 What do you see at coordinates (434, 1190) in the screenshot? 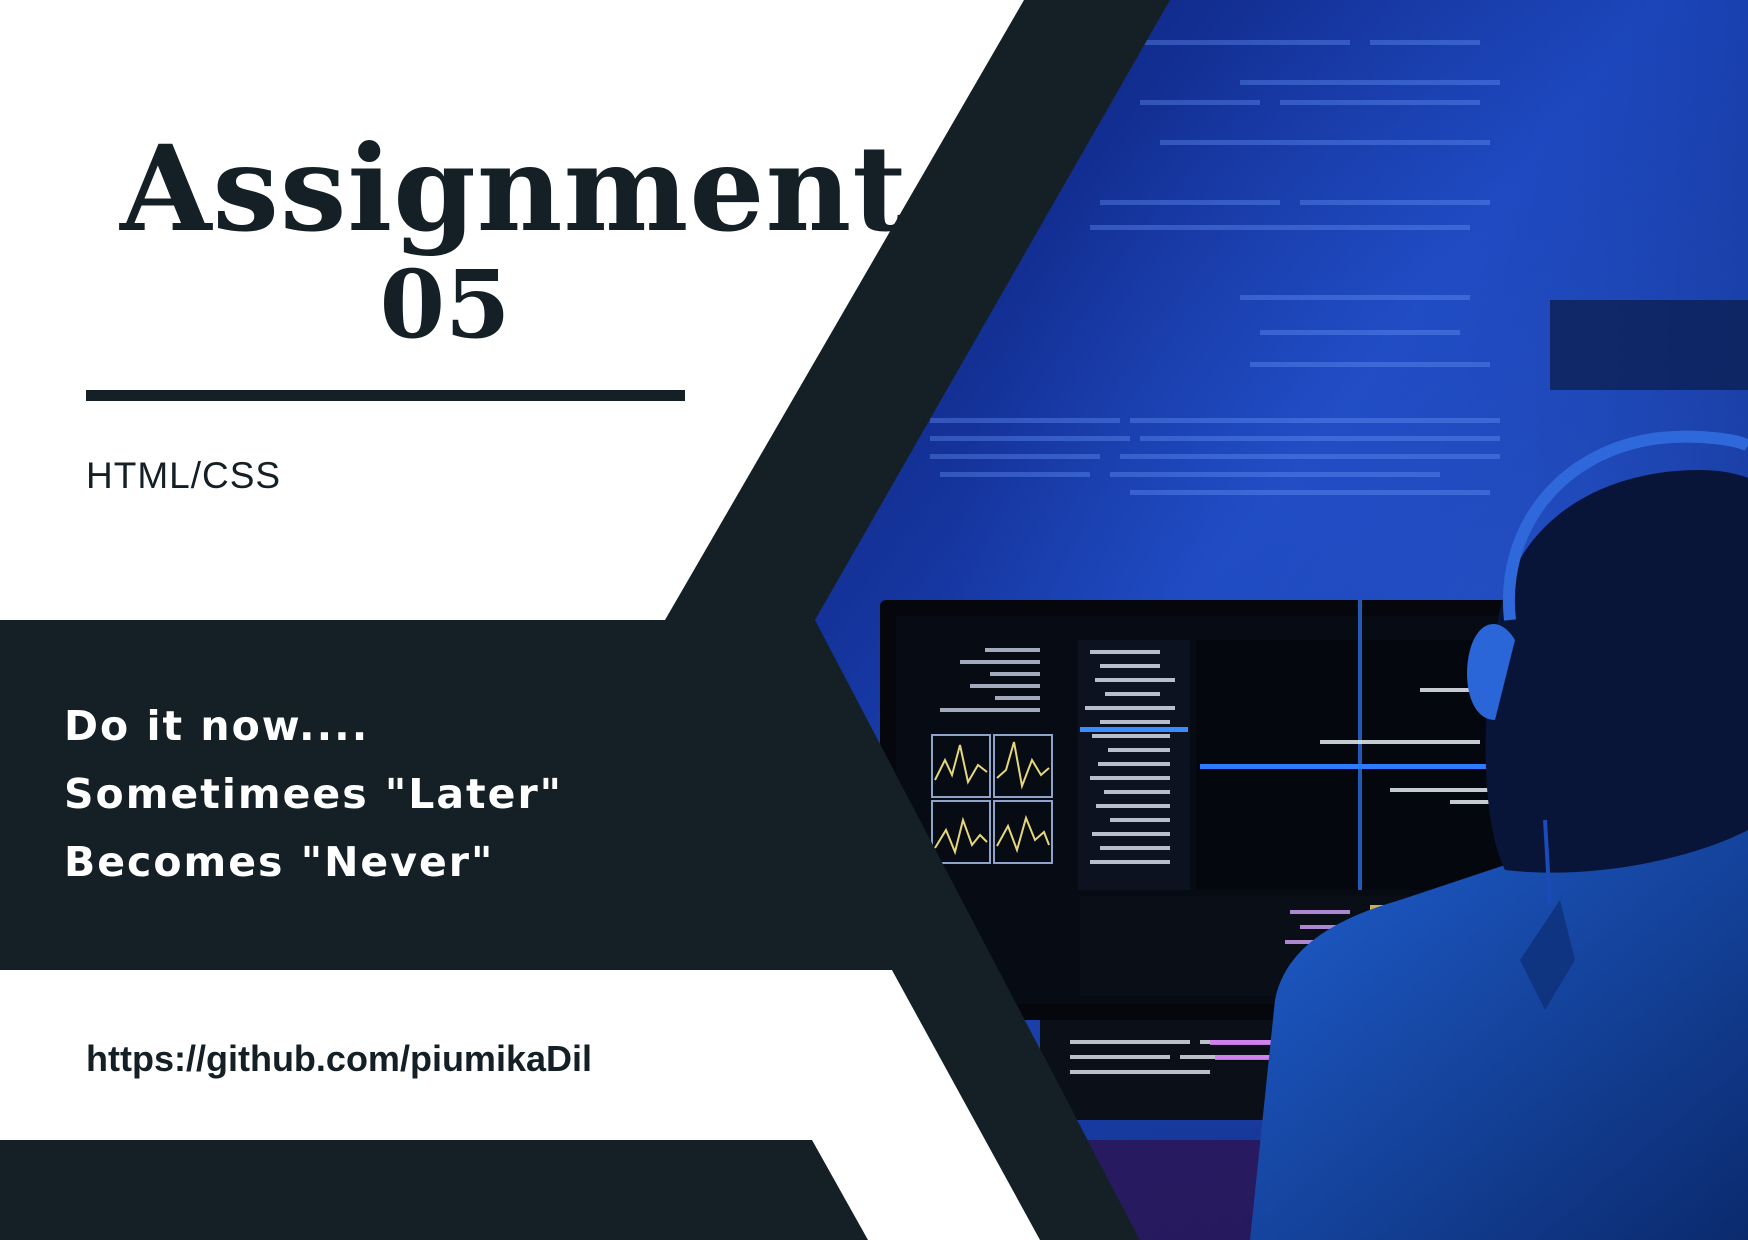
I see `bottom-band` at bounding box center [434, 1190].